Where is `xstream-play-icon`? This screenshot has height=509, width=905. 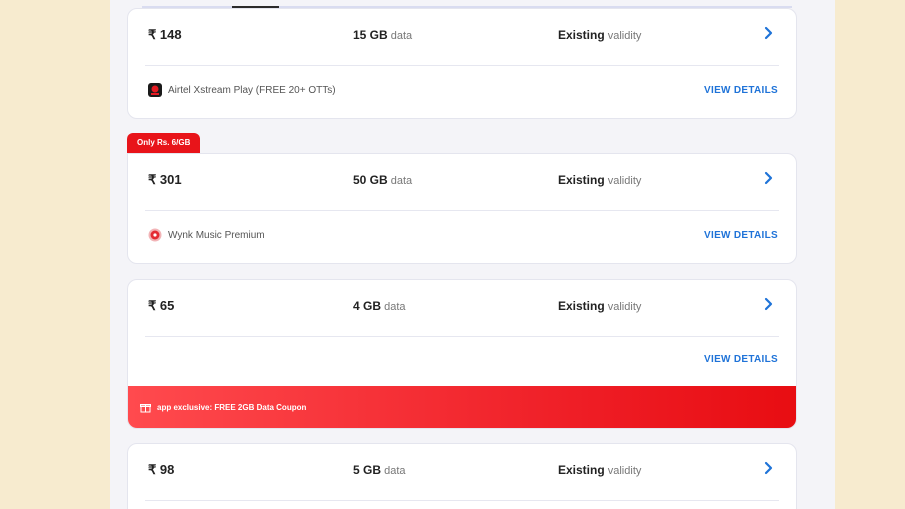 xstream-play-icon is located at coordinates (155, 90).